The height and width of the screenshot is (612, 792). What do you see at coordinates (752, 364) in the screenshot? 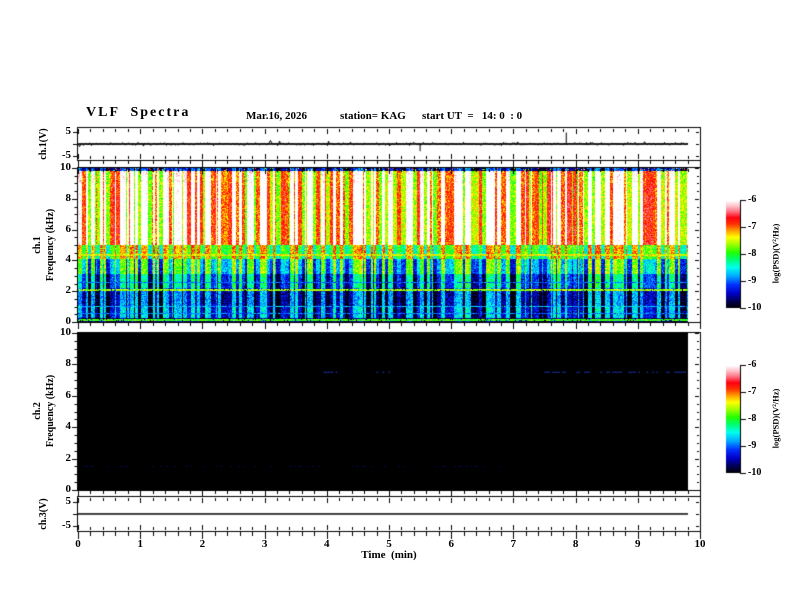
I see `colorbar2-tick-label: -6` at bounding box center [752, 364].